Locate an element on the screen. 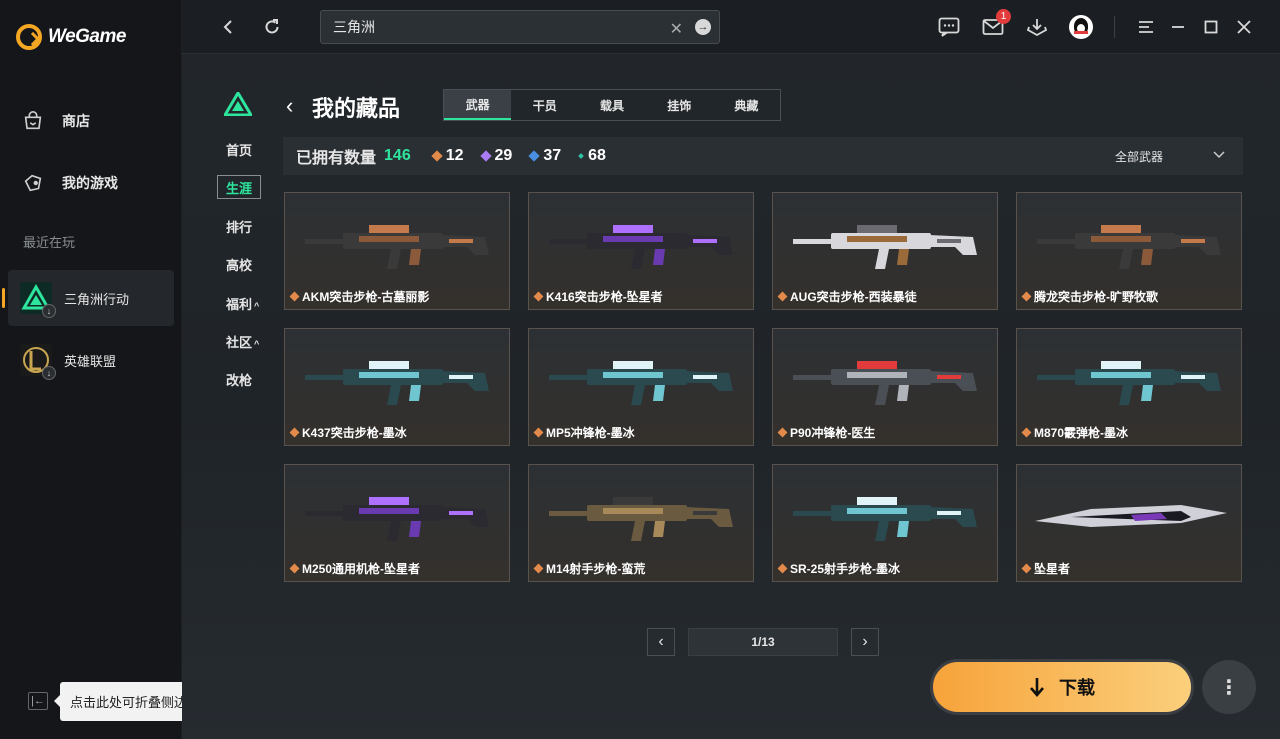  clear-search-icon: ✕ is located at coordinates (676, 29).